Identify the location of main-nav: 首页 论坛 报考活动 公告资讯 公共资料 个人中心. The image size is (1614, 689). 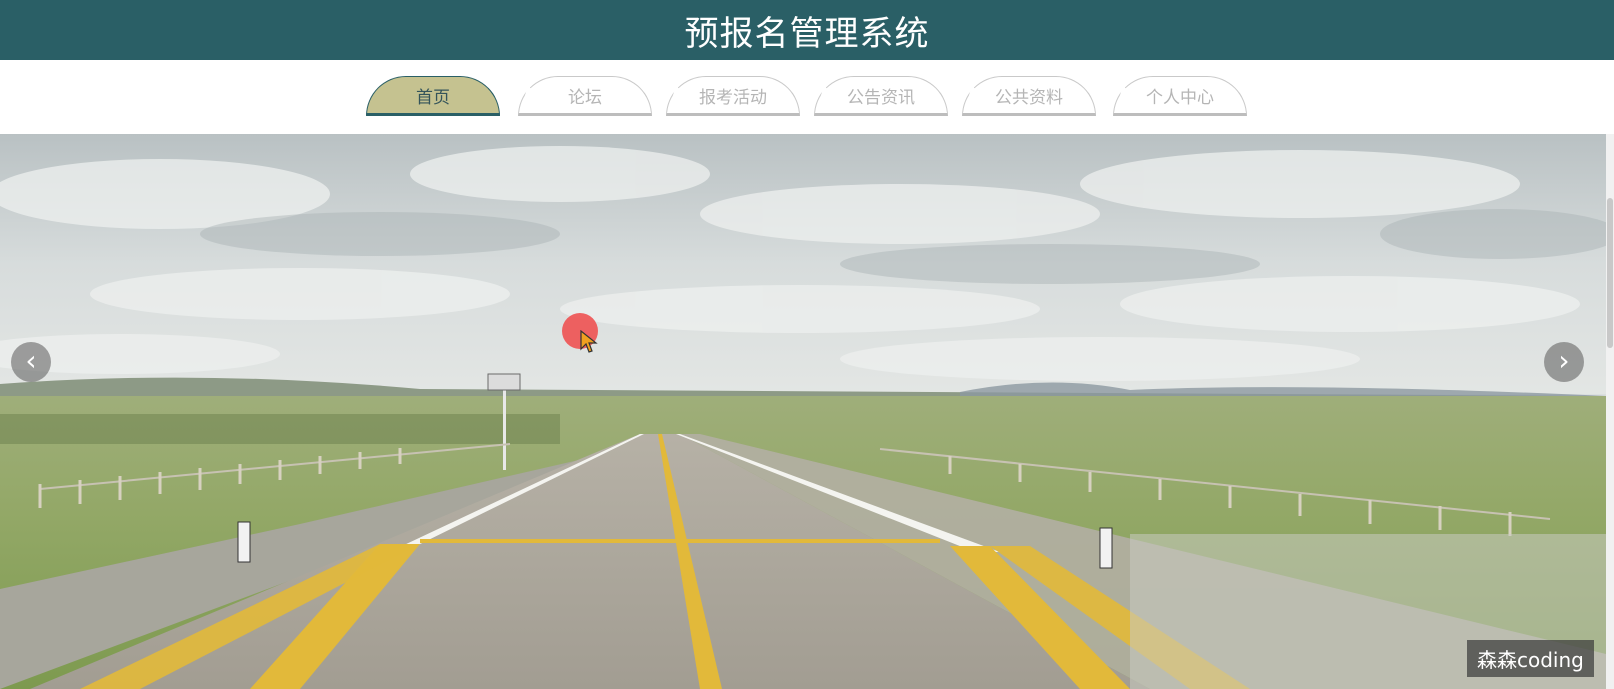
(807, 97).